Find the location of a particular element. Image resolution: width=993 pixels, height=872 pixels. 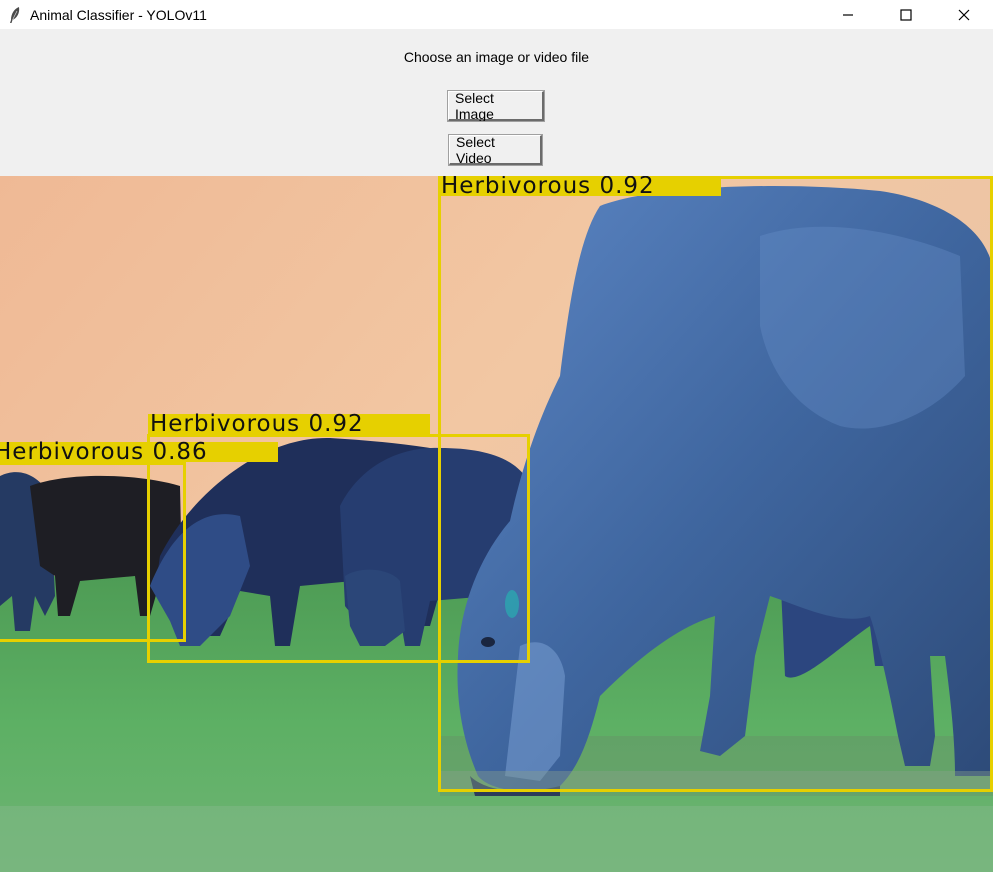

window-title: Animal Classifier - YOLOv11 is located at coordinates (118, 14).